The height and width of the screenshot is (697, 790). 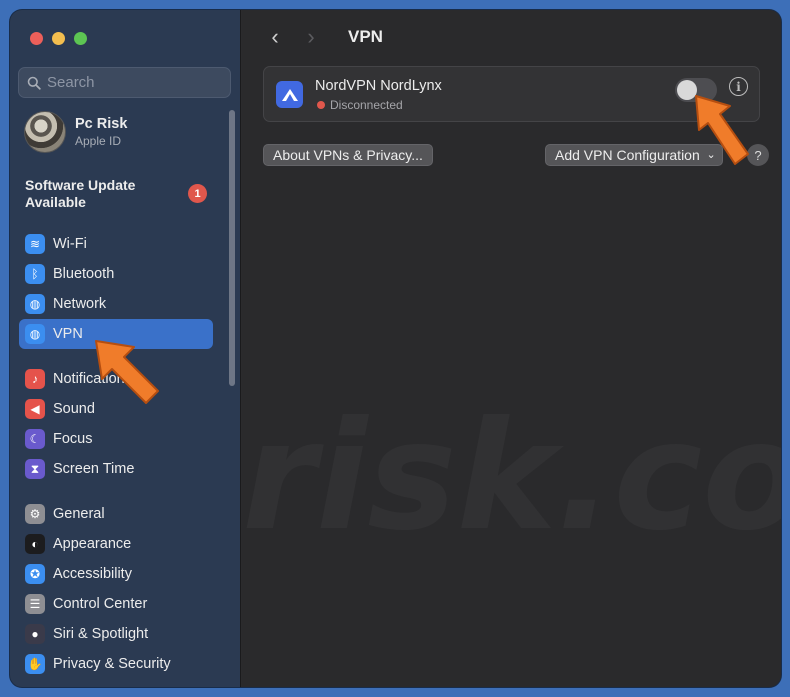 I want to click on sidebar-item-label: Notifications, so click(x=92, y=379).